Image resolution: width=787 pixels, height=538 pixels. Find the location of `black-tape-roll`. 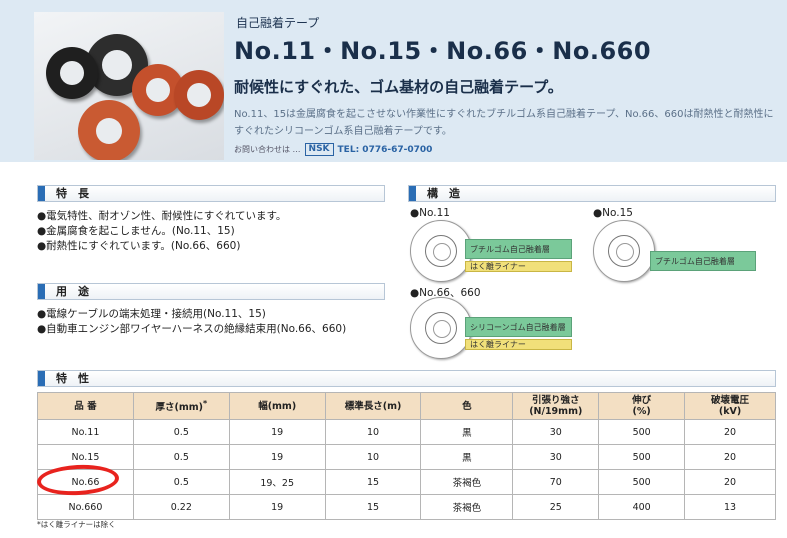

black-tape-roll is located at coordinates (72, 73).